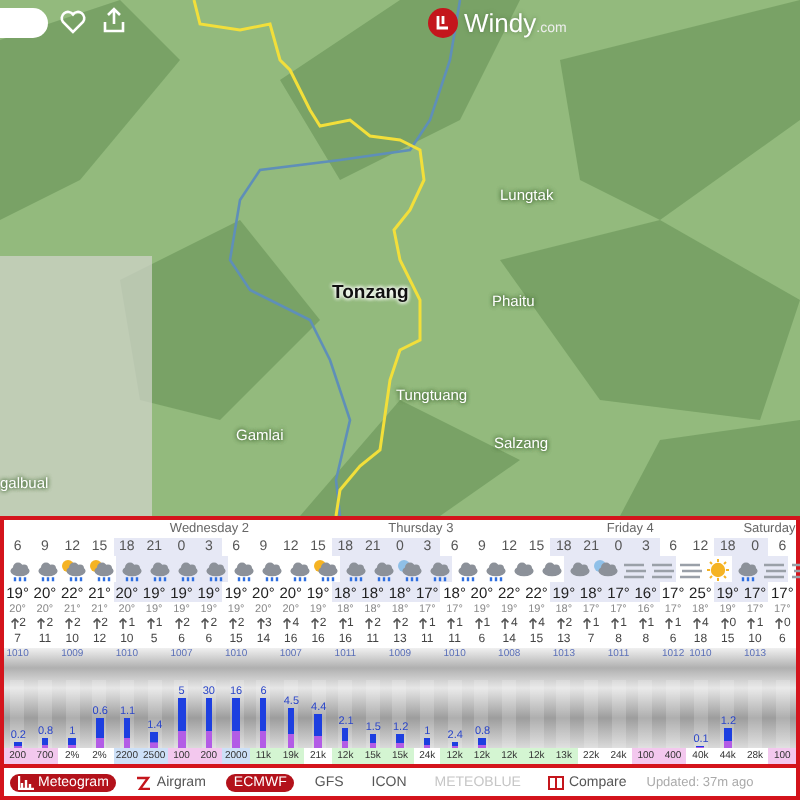 The height and width of the screenshot is (800, 800). I want to click on sun-icon, so click(718, 569).